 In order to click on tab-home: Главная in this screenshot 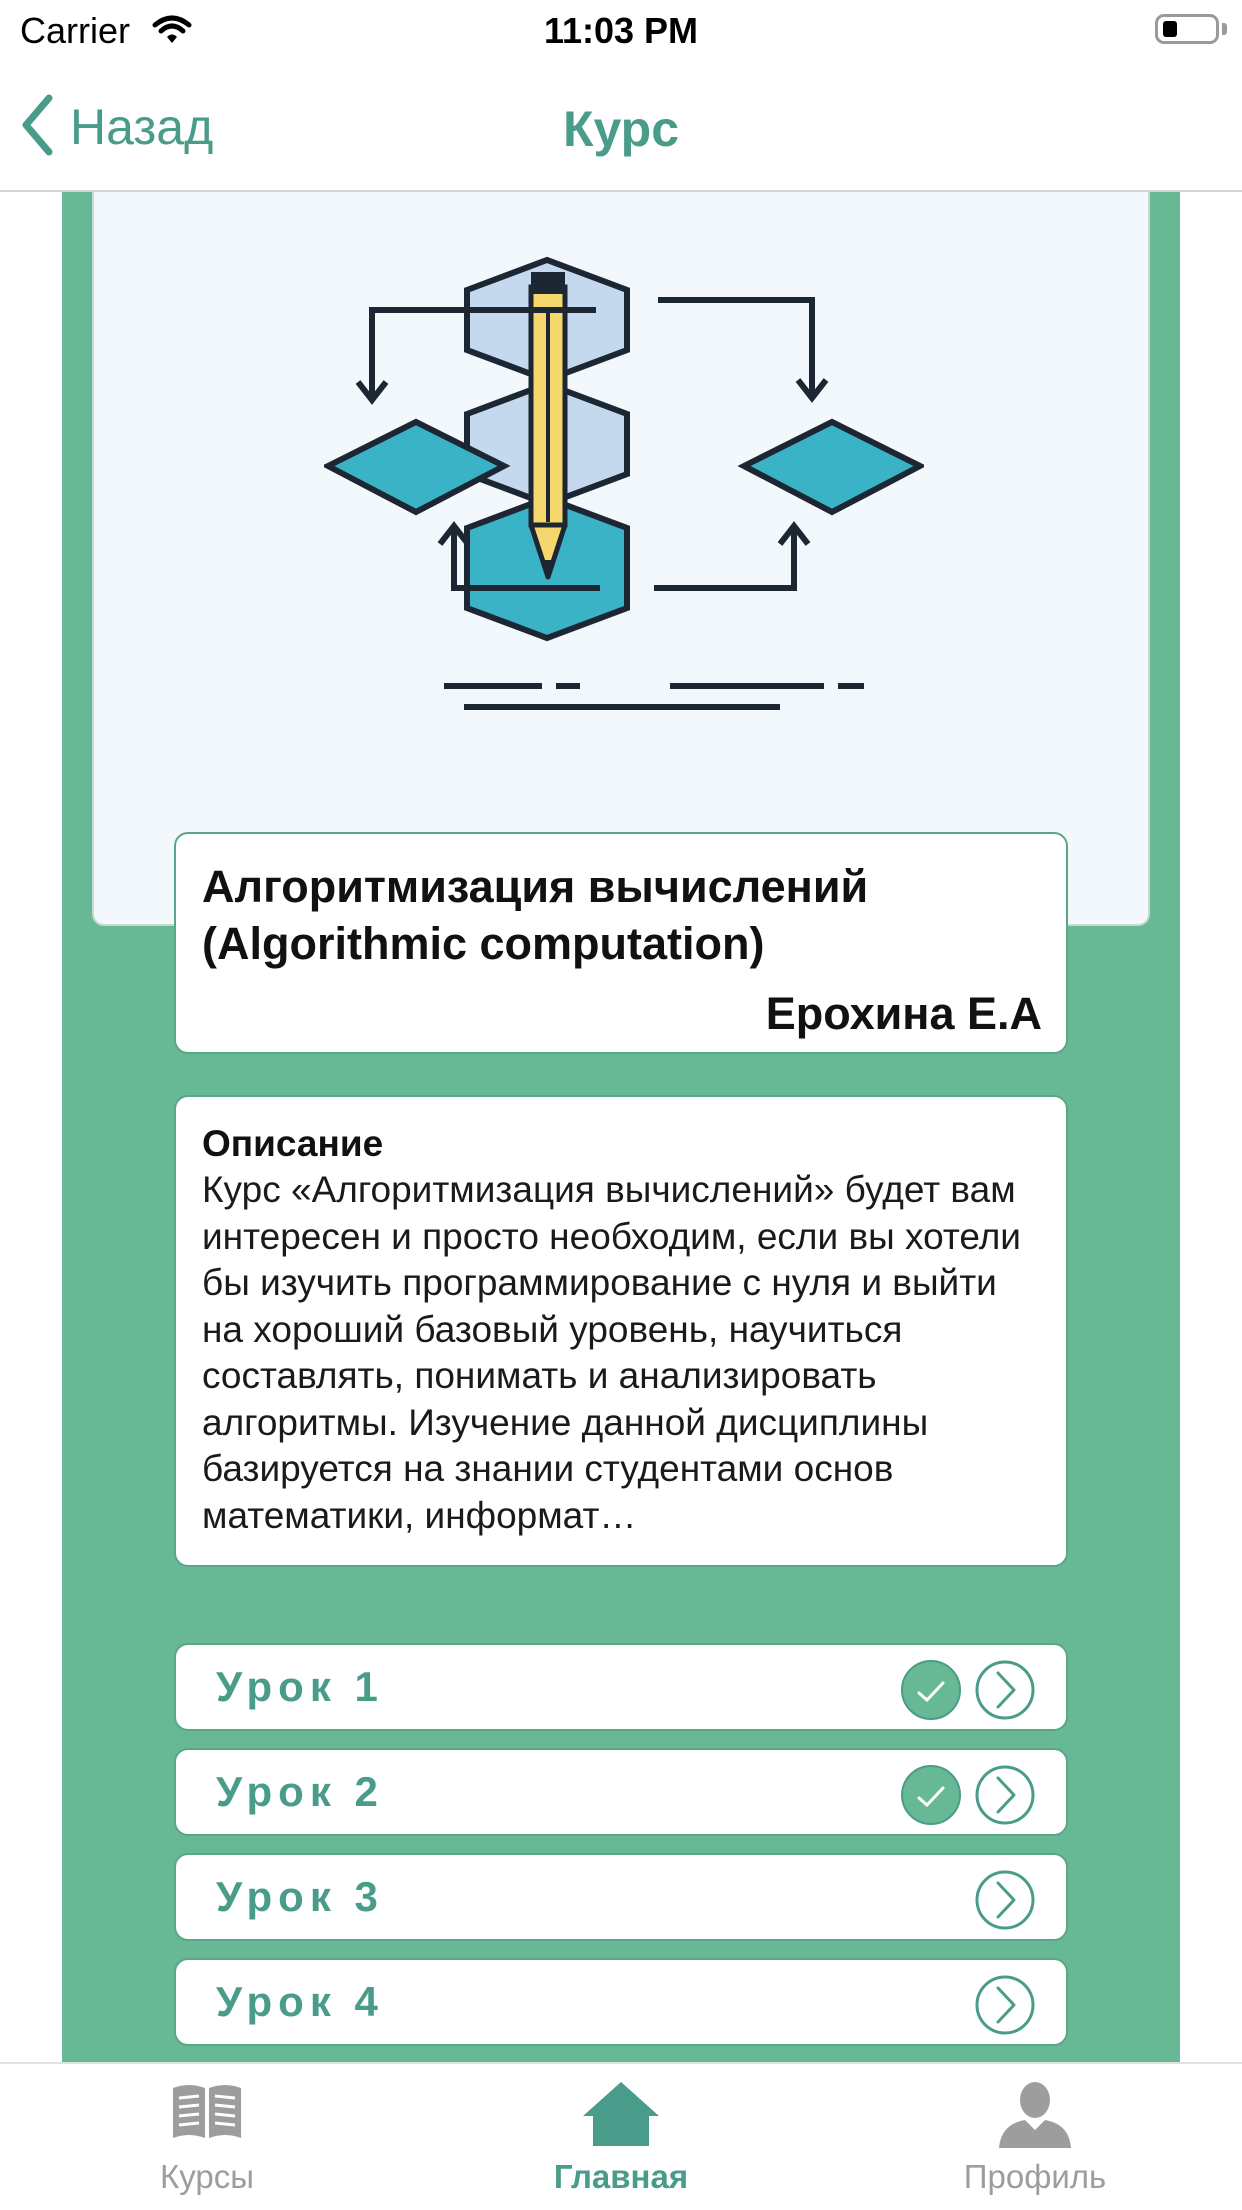, I will do `click(621, 2137)`.